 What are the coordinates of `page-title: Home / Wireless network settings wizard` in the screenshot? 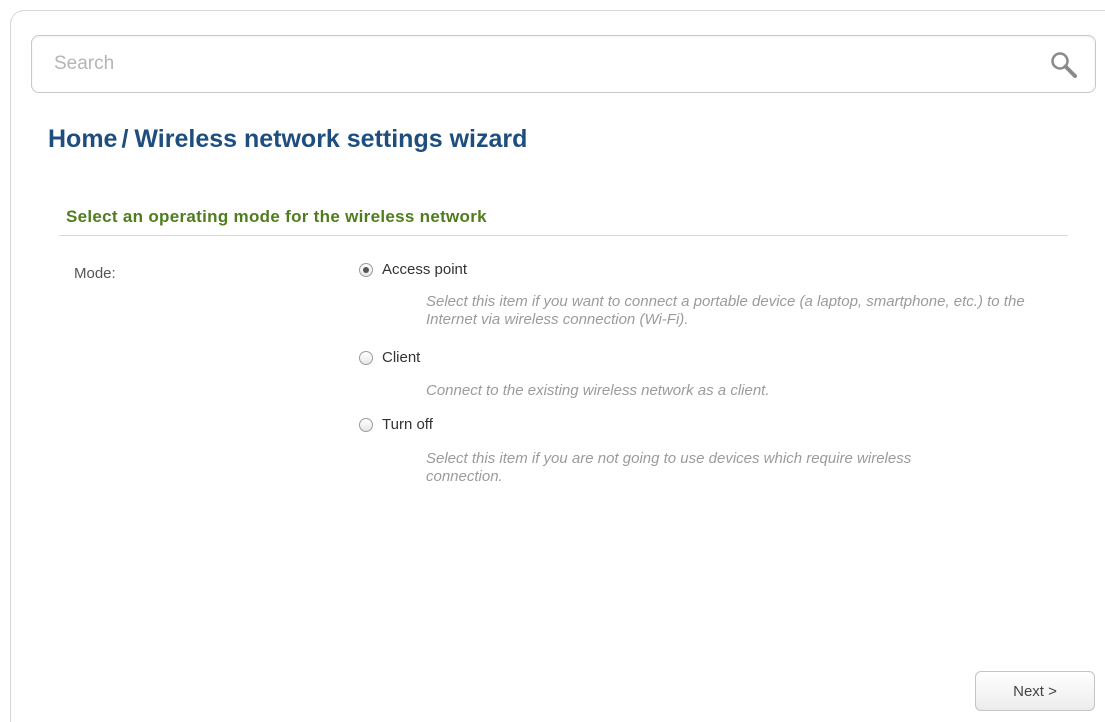 It's located at (287, 139).